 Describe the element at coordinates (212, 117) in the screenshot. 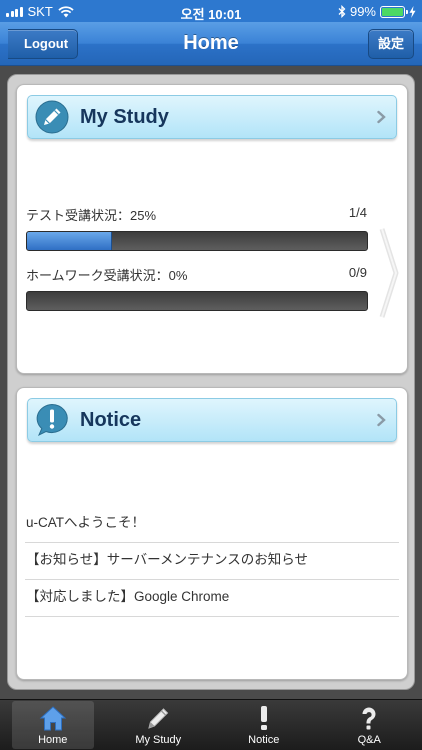

I see `my-study-header: My Study` at that location.